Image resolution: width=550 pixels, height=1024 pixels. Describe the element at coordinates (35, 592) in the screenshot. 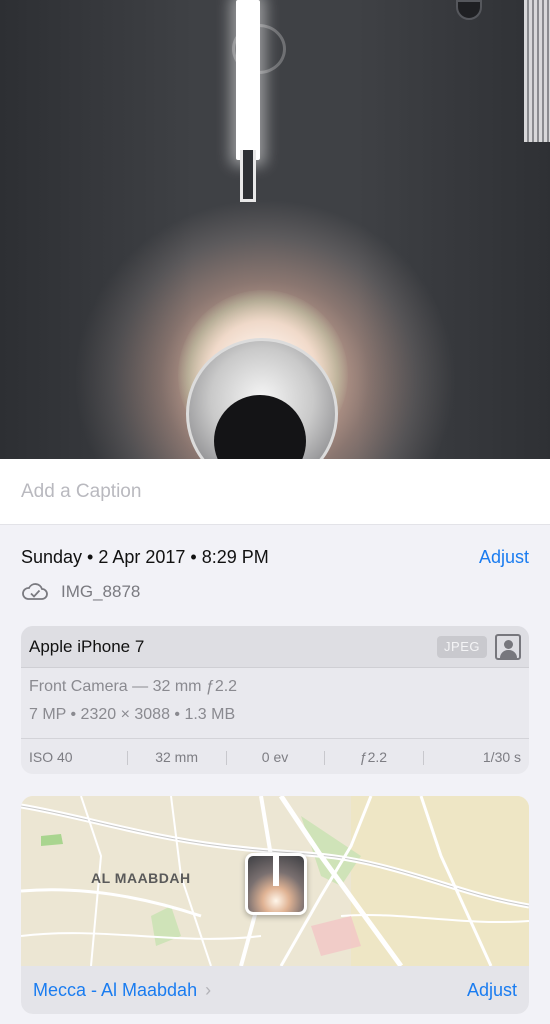

I see `cloud-check-icon` at that location.